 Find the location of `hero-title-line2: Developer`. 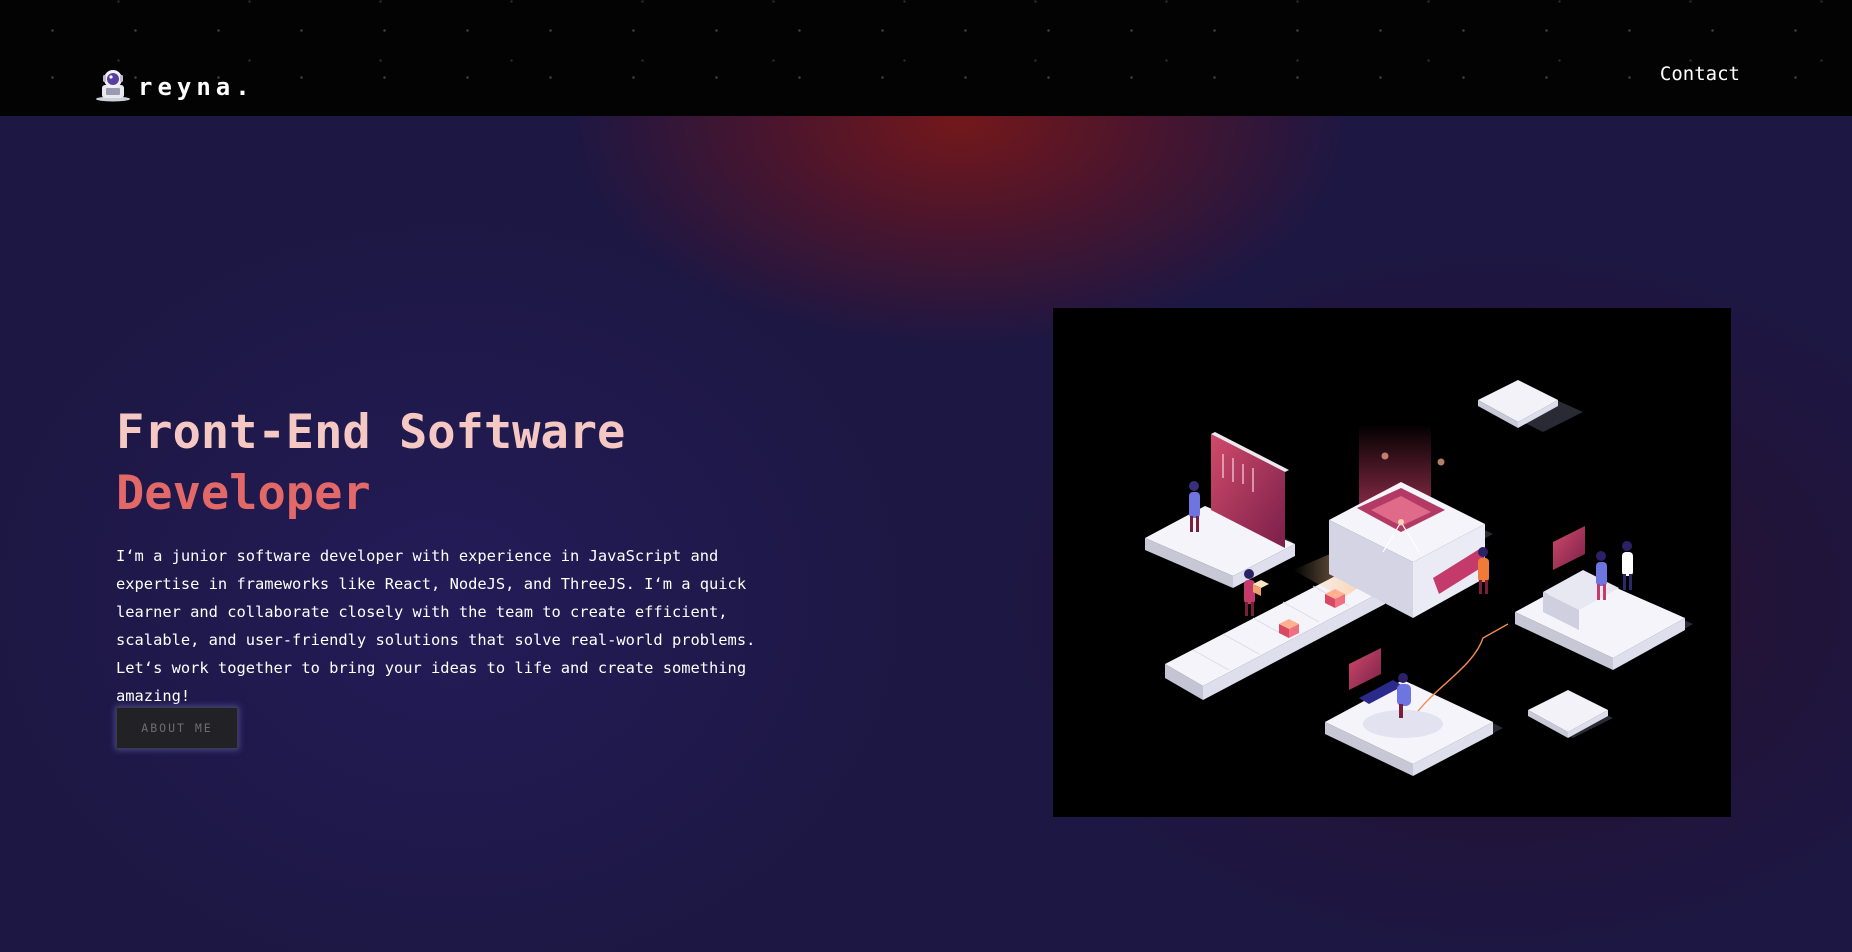

hero-title-line2: Developer is located at coordinates (243, 493).